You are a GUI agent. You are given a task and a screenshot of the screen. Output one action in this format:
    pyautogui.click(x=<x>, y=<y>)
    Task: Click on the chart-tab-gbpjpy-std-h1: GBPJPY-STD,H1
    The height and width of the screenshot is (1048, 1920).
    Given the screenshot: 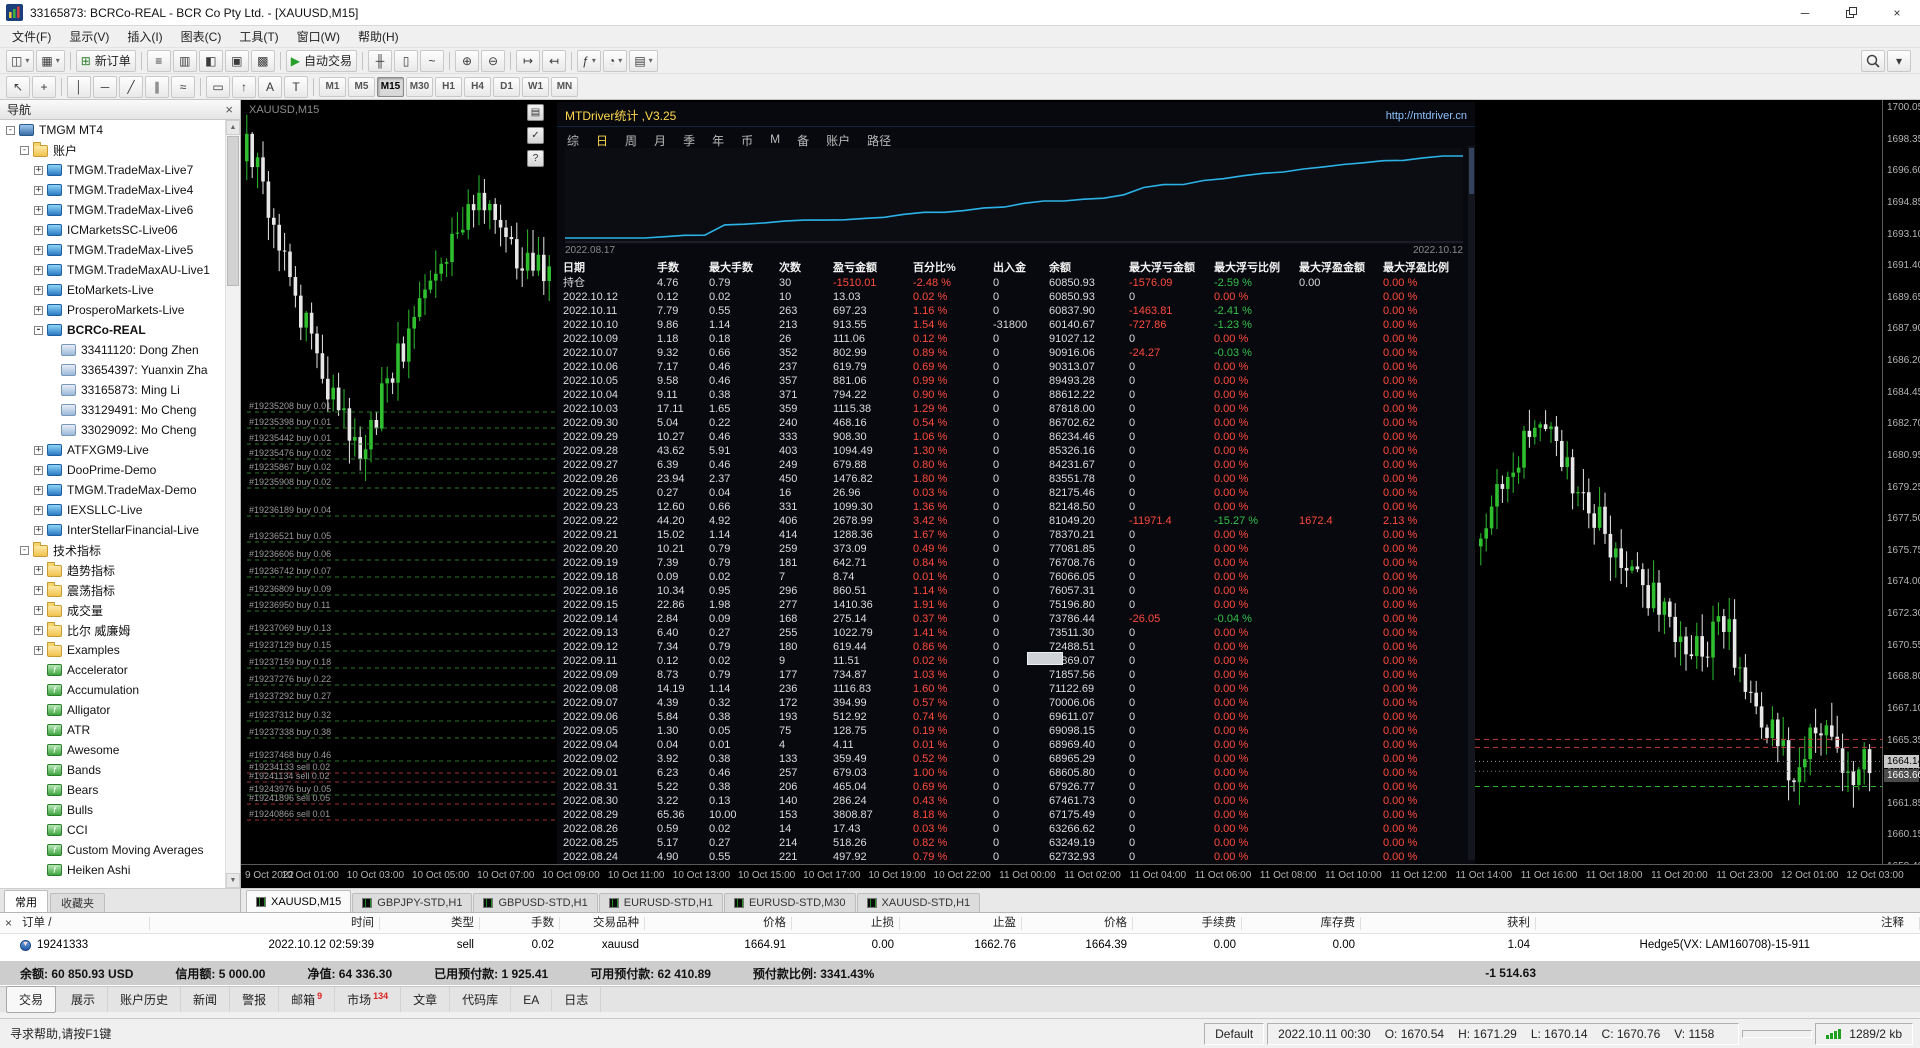 What is the action you would take?
    pyautogui.click(x=412, y=902)
    